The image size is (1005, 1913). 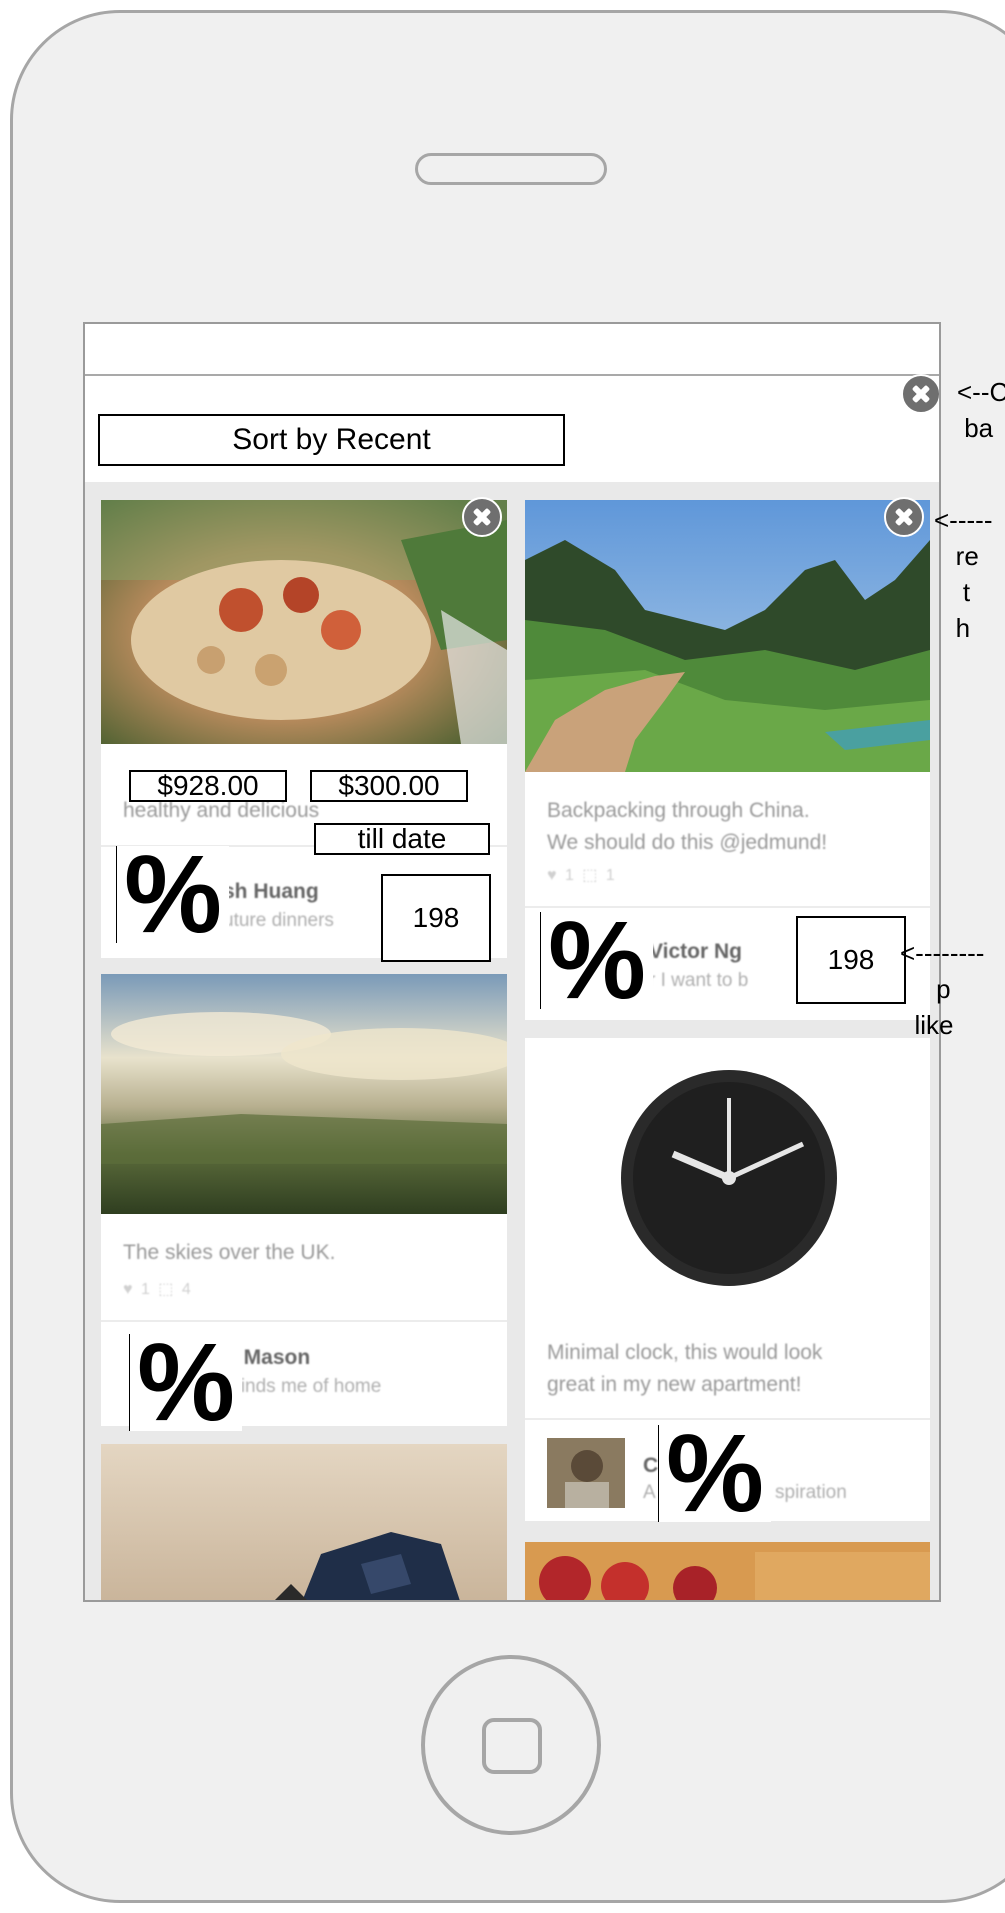 What do you see at coordinates (811, 1492) in the screenshot?
I see `clock-author-subtitle-tail: spiration` at bounding box center [811, 1492].